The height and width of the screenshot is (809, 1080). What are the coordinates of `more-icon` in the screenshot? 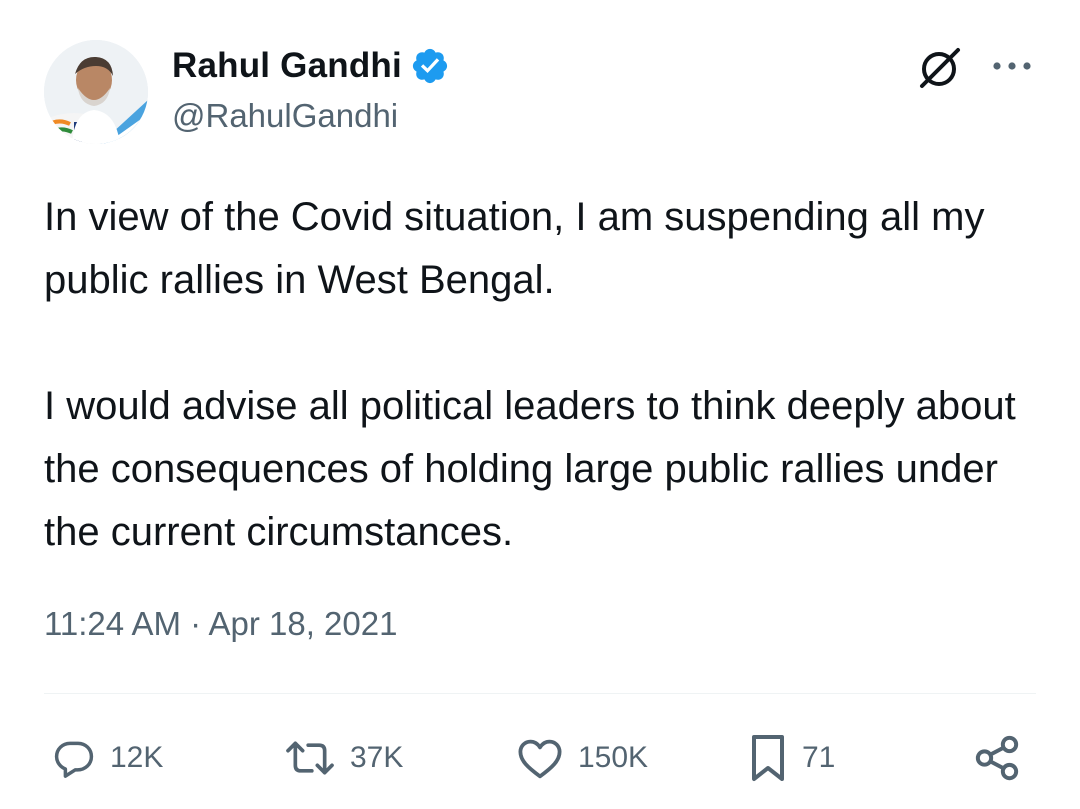 It's located at (1012, 66).